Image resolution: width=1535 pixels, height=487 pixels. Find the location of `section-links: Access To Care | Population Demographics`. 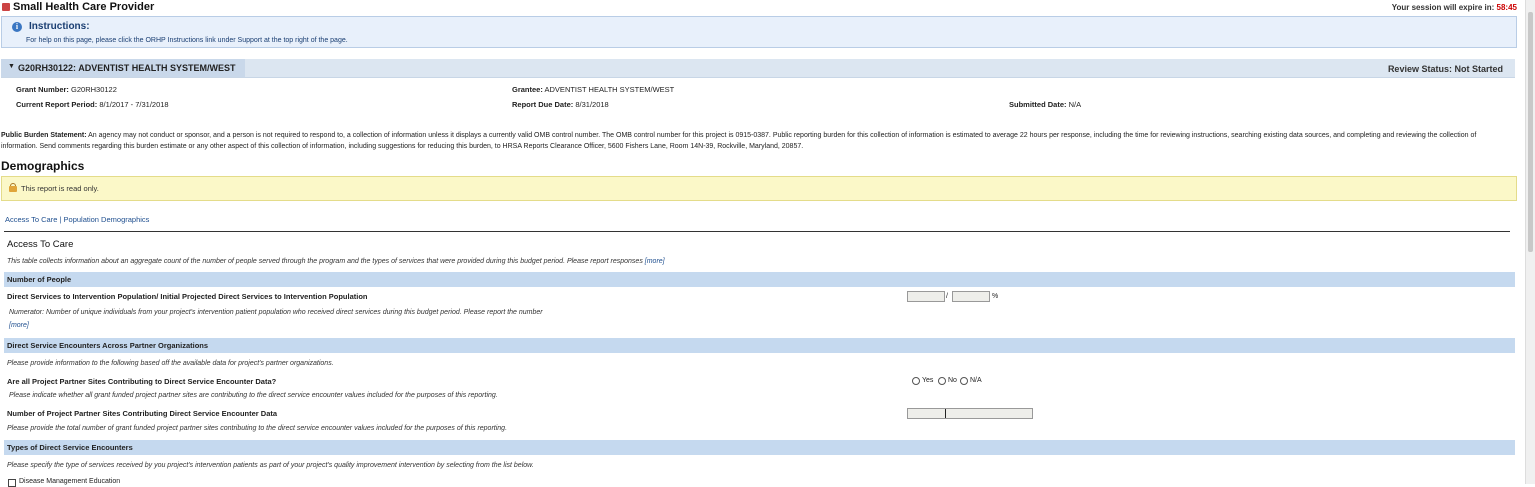

section-links: Access To Care | Population Demographics is located at coordinates (77, 219).